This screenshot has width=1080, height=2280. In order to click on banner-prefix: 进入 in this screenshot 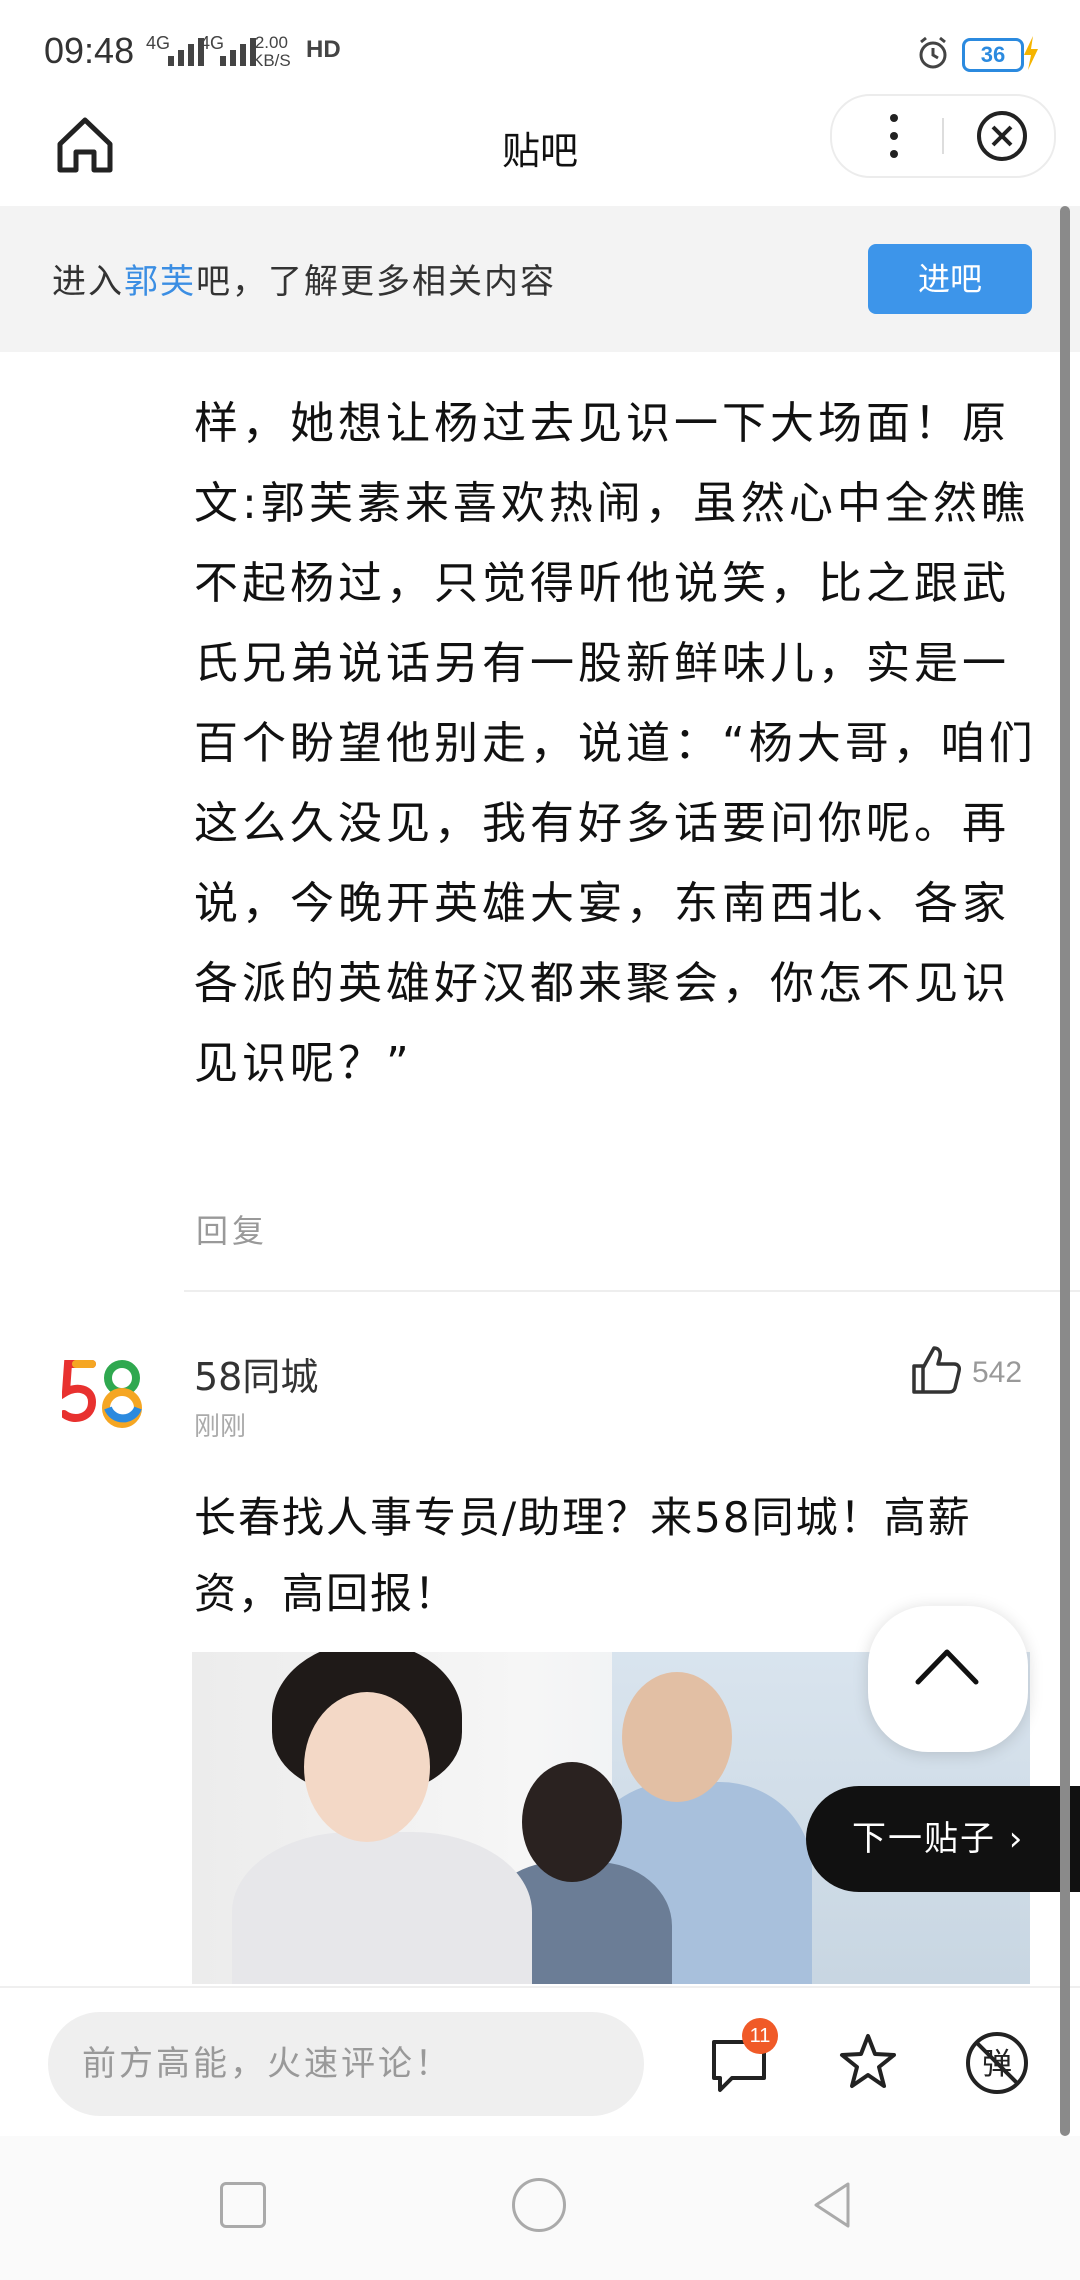, I will do `click(88, 282)`.